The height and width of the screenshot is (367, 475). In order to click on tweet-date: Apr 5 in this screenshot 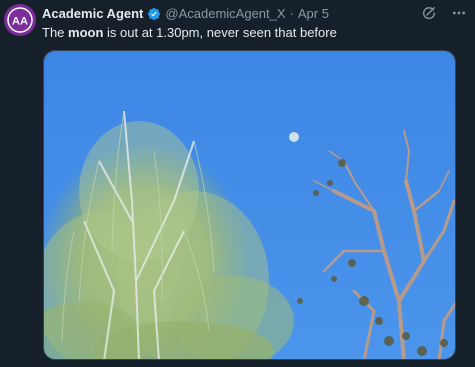, I will do `click(313, 13)`.